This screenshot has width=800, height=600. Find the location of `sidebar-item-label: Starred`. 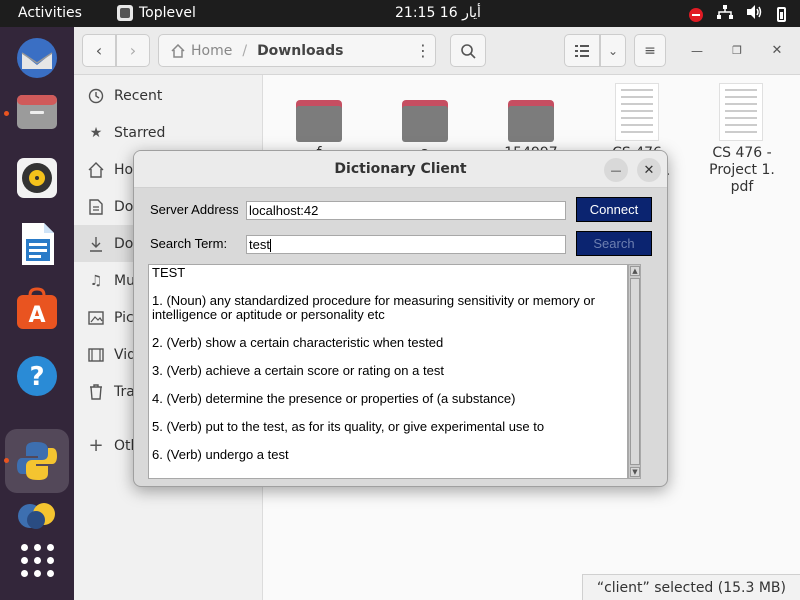

sidebar-item-label: Starred is located at coordinates (140, 132).